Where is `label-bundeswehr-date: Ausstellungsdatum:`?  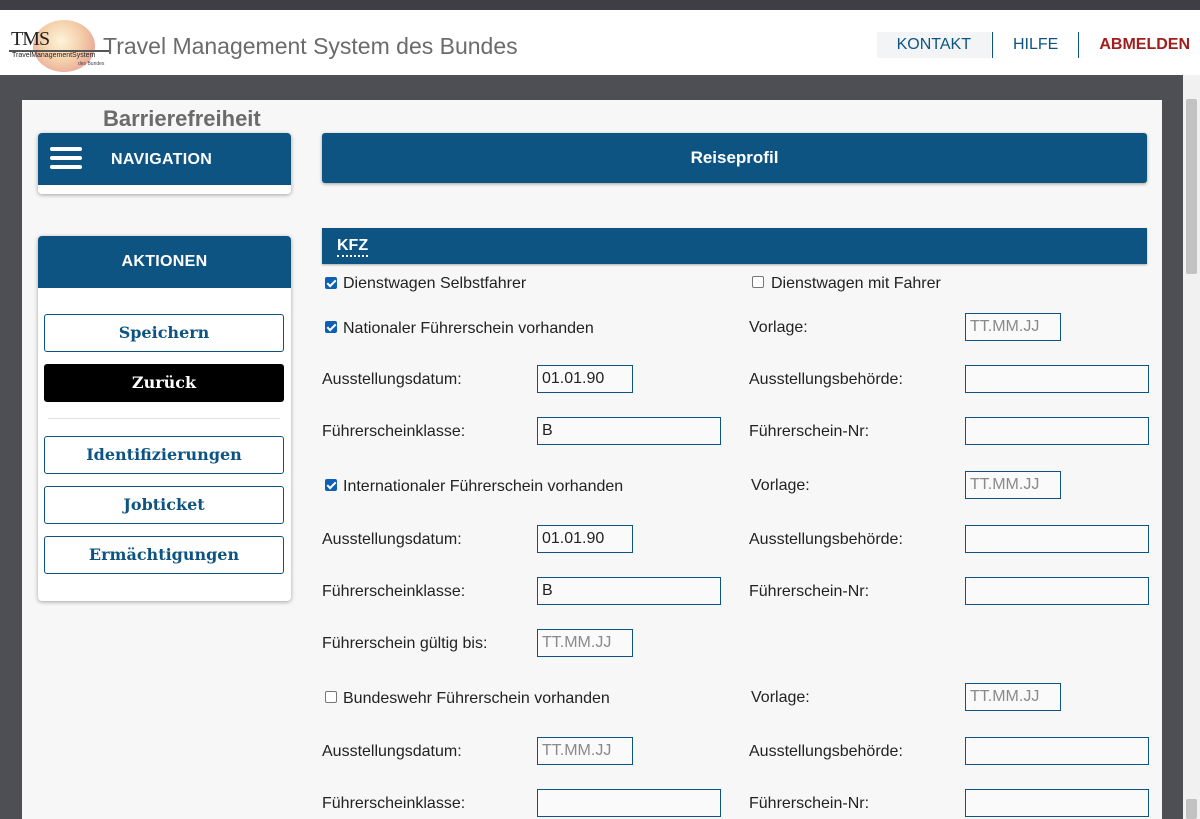 label-bundeswehr-date: Ausstellungsdatum: is located at coordinates (392, 751).